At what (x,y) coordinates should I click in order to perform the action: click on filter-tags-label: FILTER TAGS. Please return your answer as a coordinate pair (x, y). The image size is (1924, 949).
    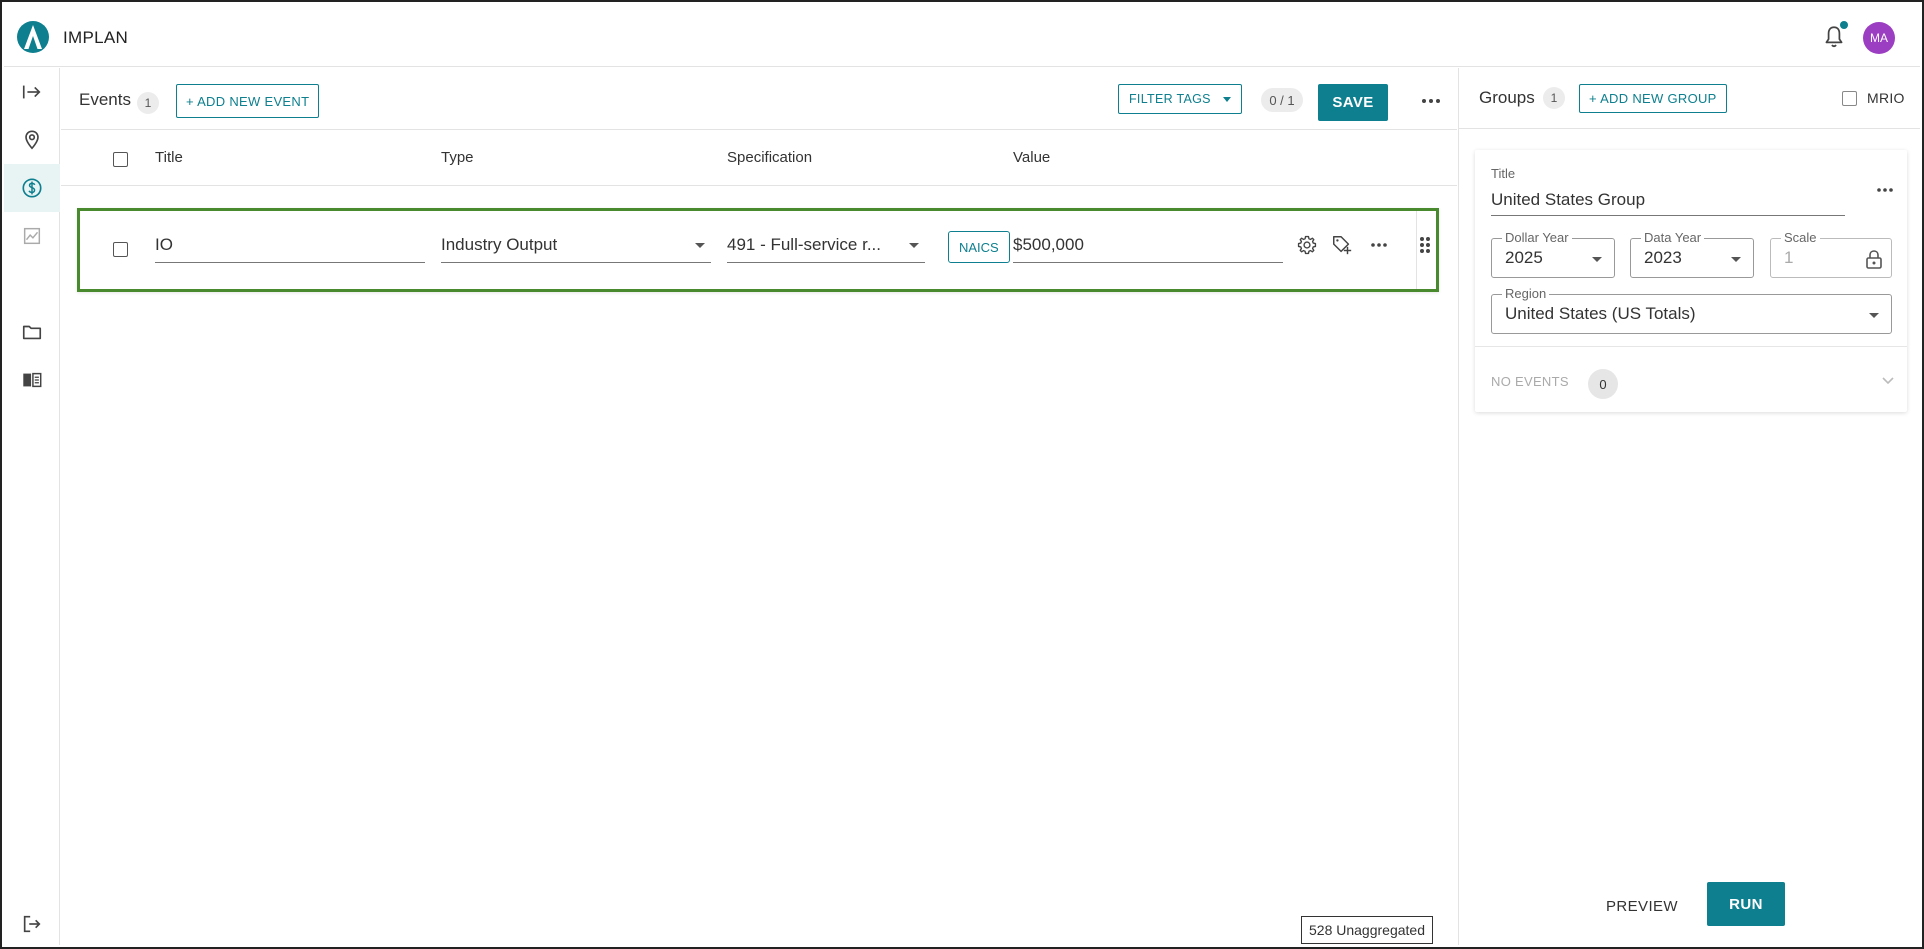
    Looking at the image, I should click on (1170, 99).